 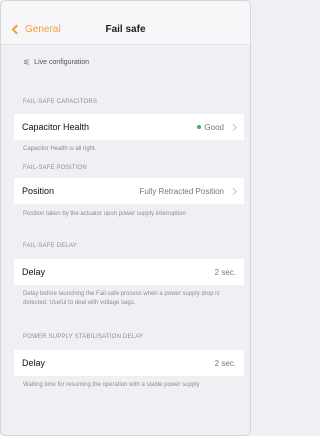 I want to click on toggle-icon: ⚟, so click(x=26, y=62).